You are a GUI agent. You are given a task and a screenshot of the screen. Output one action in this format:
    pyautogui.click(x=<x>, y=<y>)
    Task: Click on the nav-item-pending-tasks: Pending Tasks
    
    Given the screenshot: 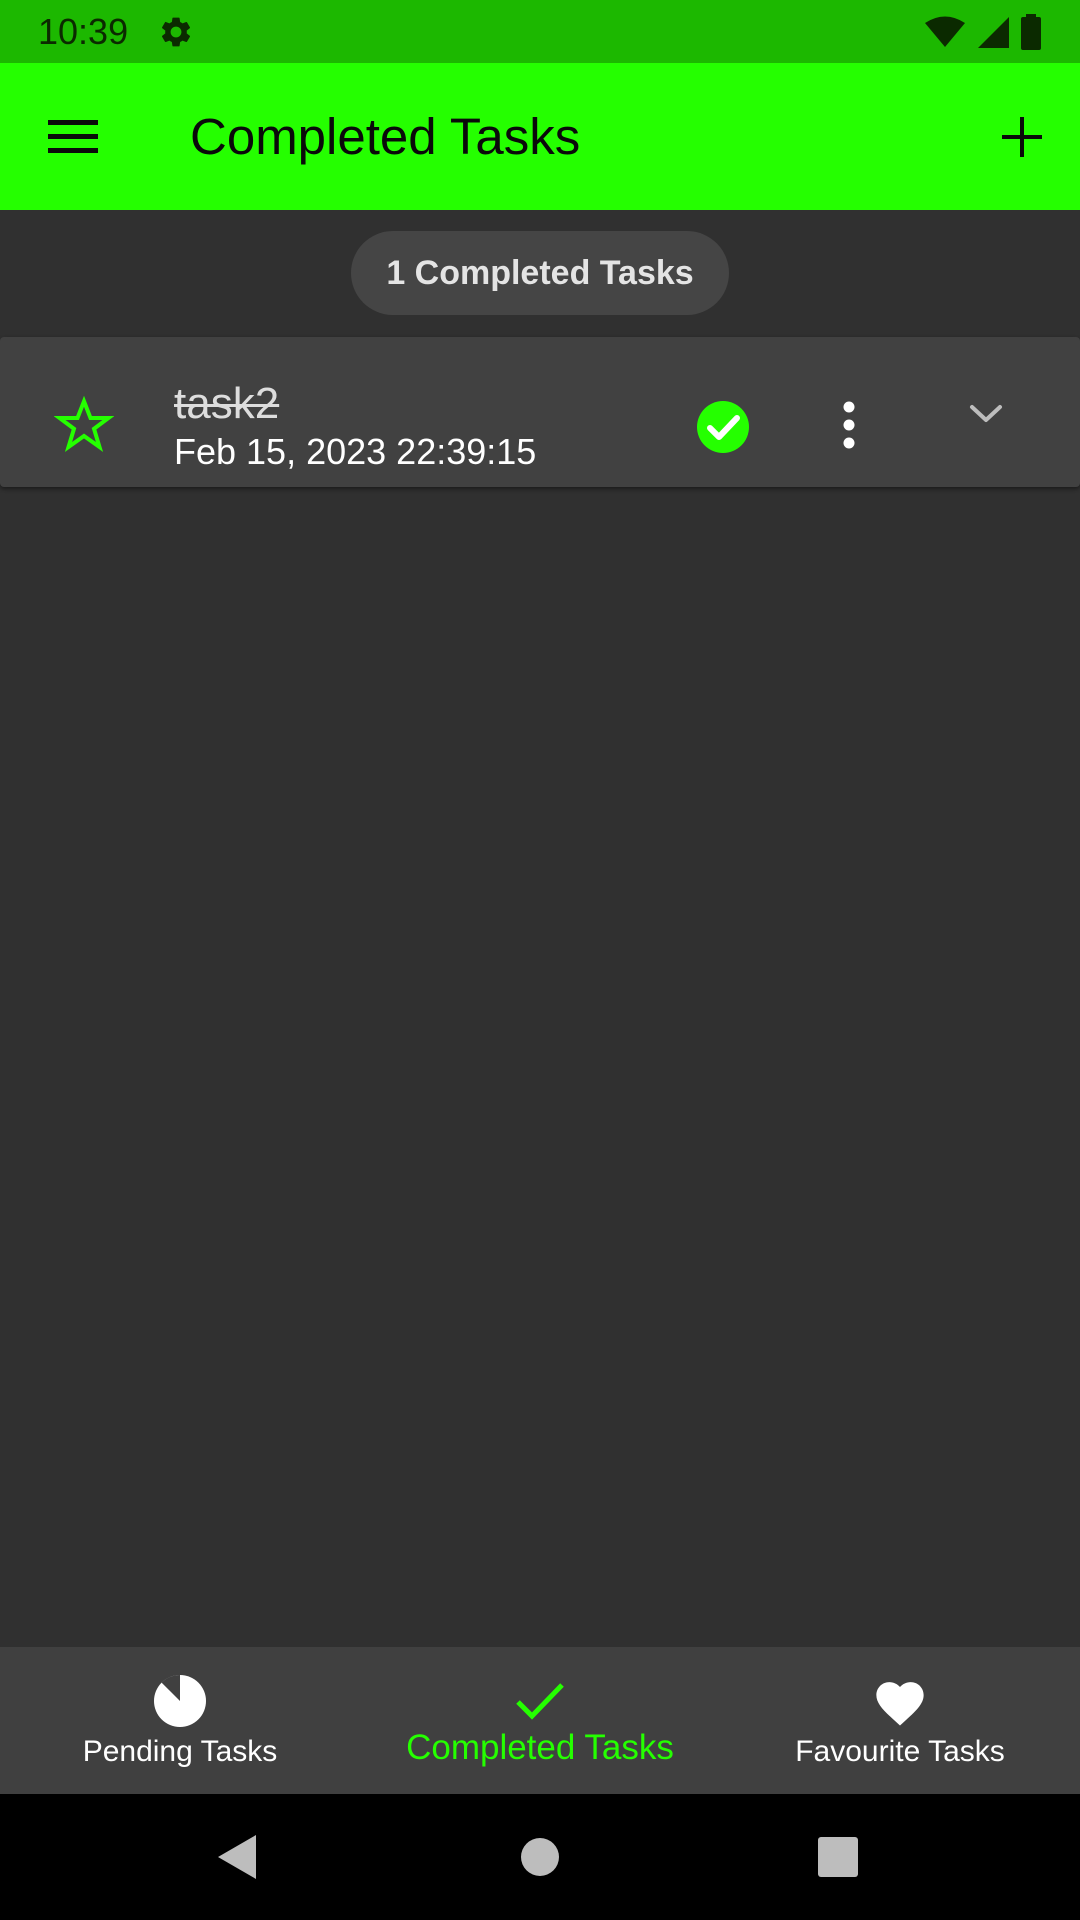 What is the action you would take?
    pyautogui.click(x=180, y=1720)
    